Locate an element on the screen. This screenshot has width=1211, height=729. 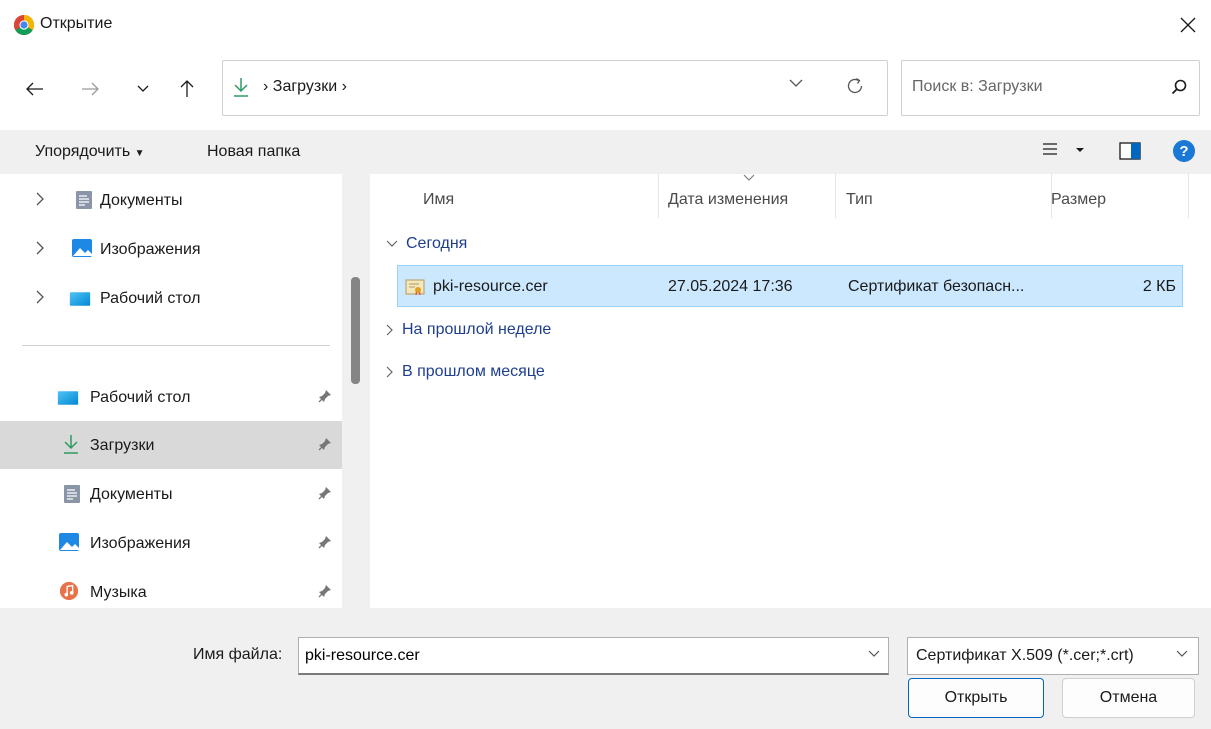
arrow-up-icon is located at coordinates (187, 88).